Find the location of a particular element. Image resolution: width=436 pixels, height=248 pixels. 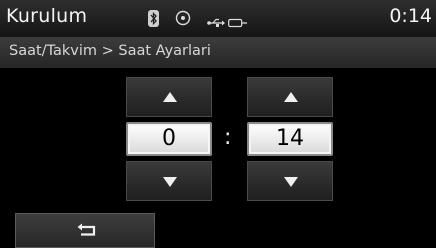

hour-value: 0 is located at coordinates (169, 139).